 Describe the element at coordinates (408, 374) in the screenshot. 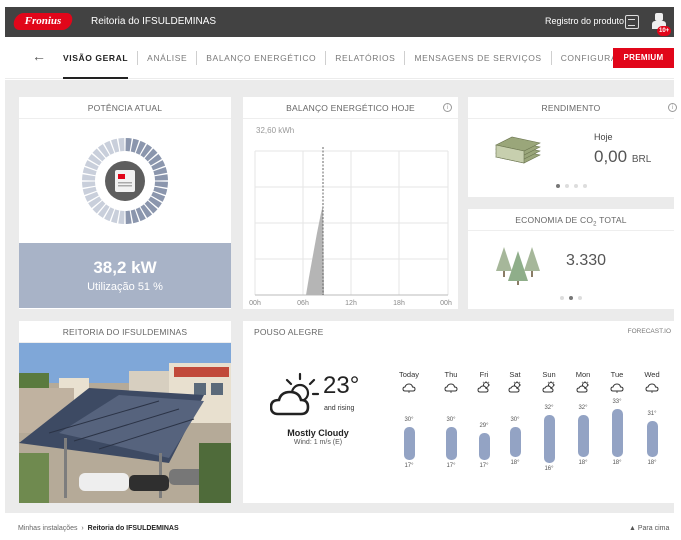

I see `forecast-day-name: Today` at that location.